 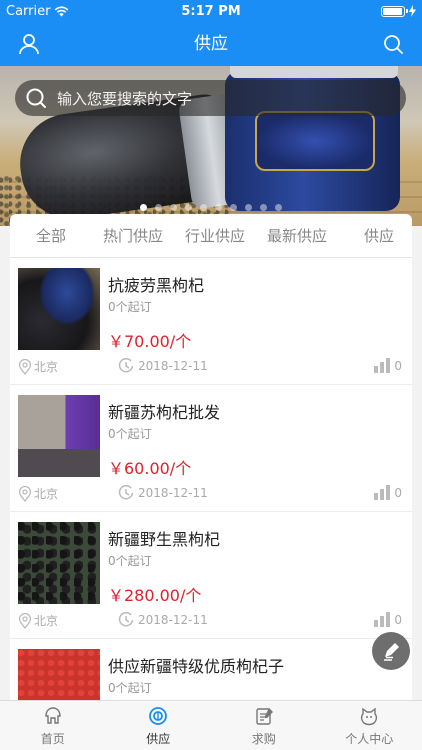 What do you see at coordinates (150, 341) in the screenshot?
I see `product-price: ￥70.00/个` at bounding box center [150, 341].